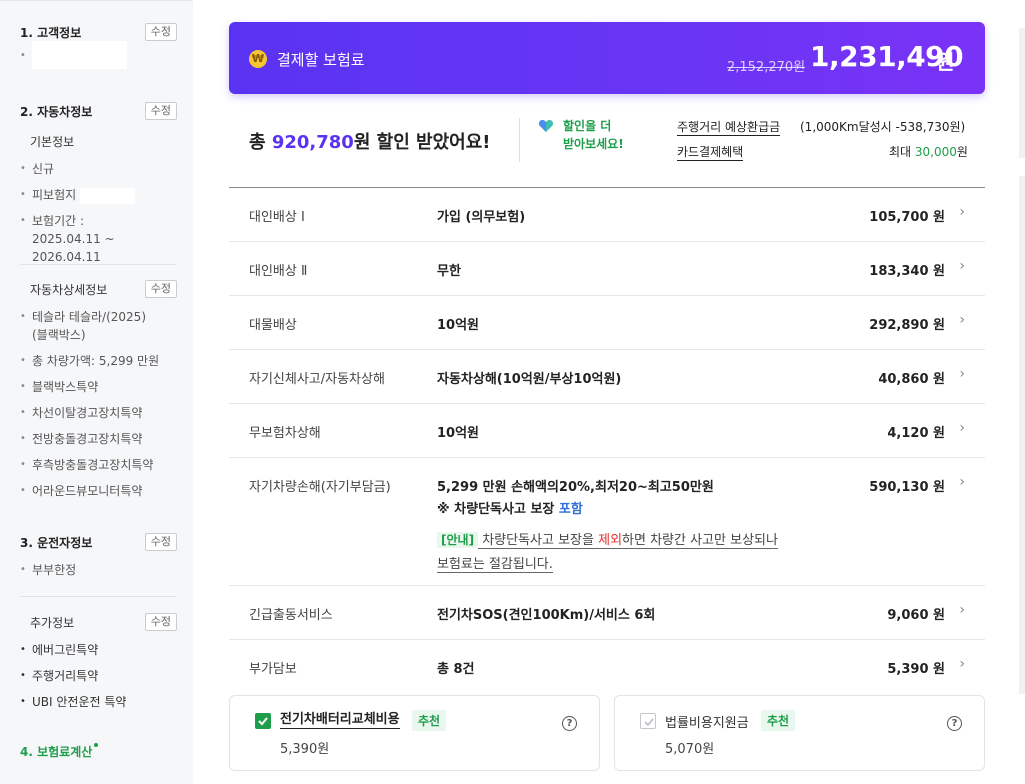  What do you see at coordinates (799, 733) in the screenshot?
I see `legal-option-card: 법률비용지원금 추천 5,070원 ?` at bounding box center [799, 733].